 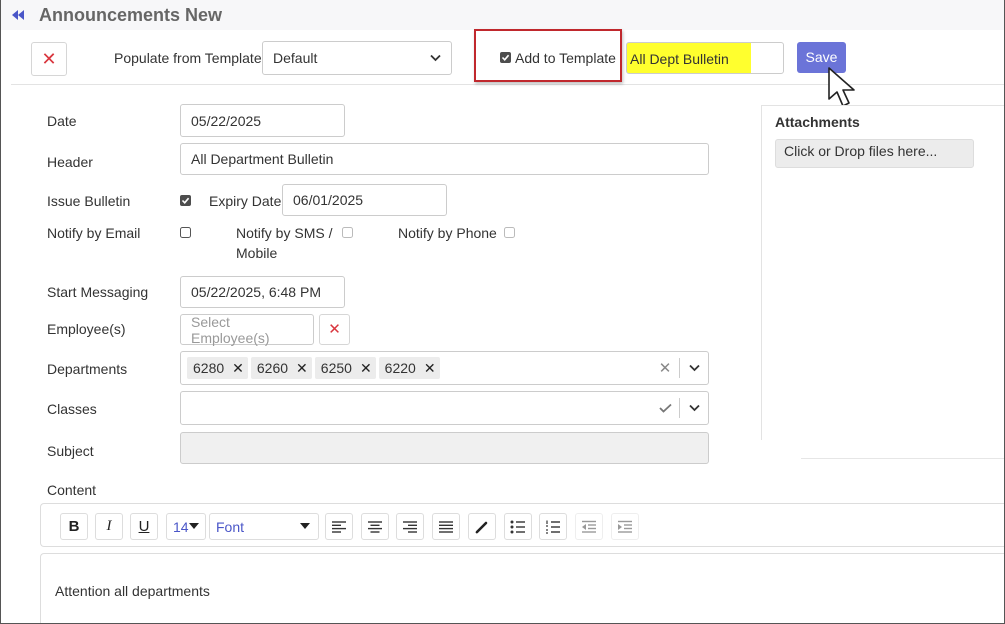 I want to click on employees-input: Select Employee(s), so click(x=247, y=330).